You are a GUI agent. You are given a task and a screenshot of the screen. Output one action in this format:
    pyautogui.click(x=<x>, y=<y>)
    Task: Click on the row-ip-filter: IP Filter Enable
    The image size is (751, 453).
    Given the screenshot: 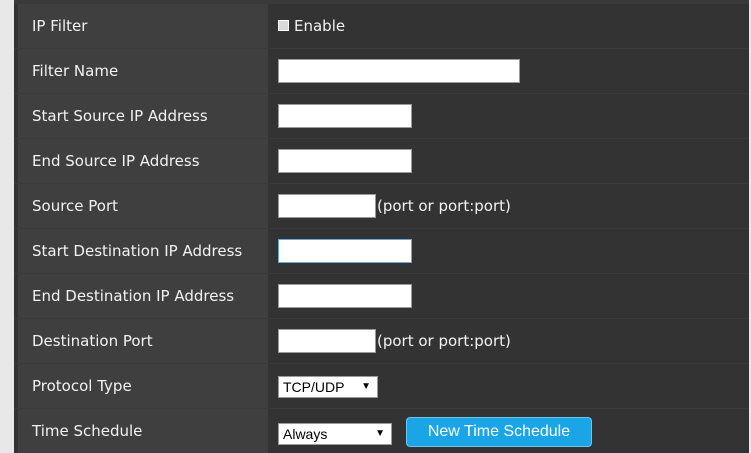 What is the action you would take?
    pyautogui.click(x=381, y=26)
    